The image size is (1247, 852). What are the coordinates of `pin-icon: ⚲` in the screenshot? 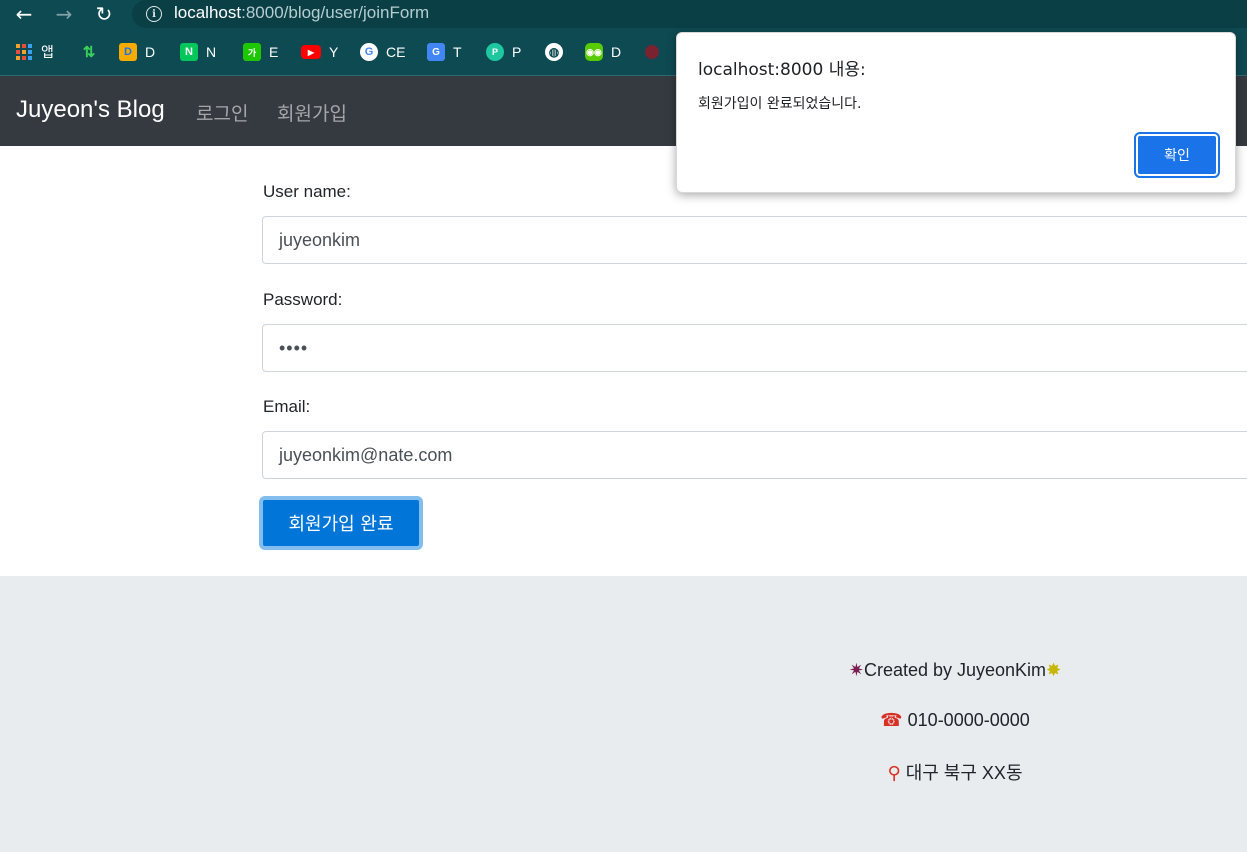 It's located at (894, 773).